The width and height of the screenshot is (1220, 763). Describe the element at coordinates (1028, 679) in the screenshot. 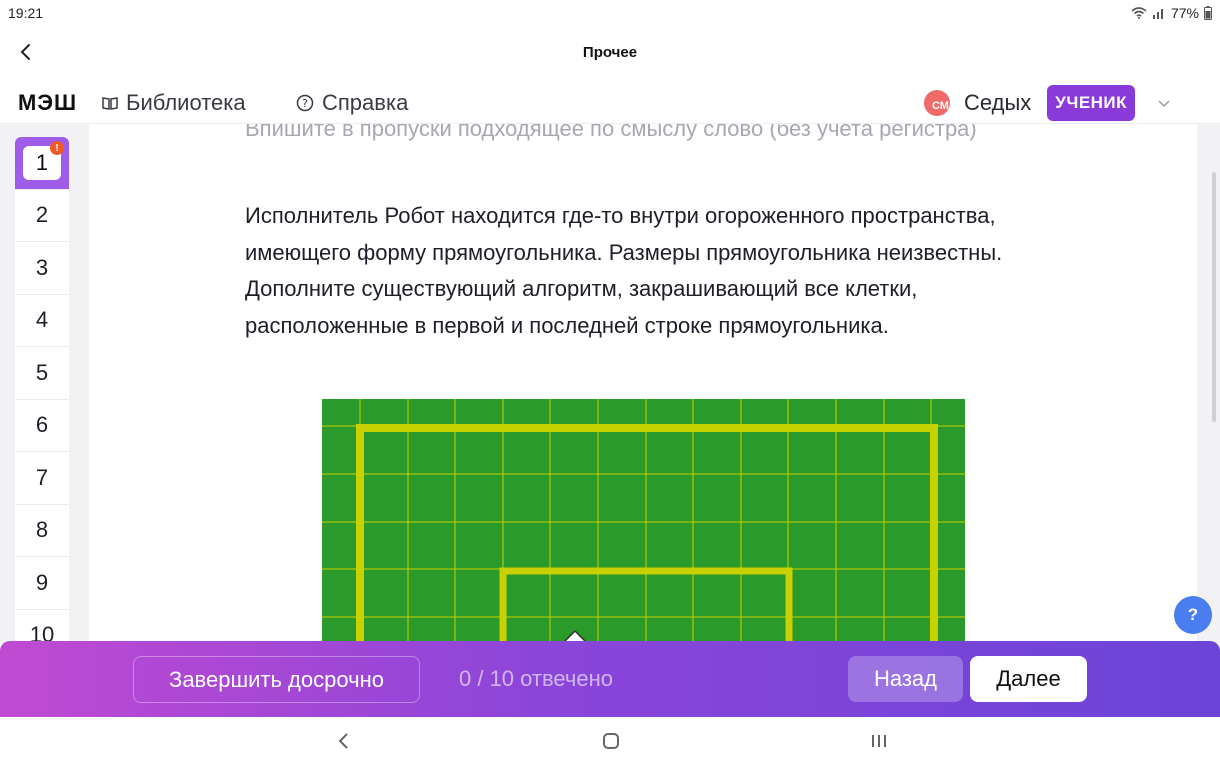

I see `next-button: Далее` at that location.